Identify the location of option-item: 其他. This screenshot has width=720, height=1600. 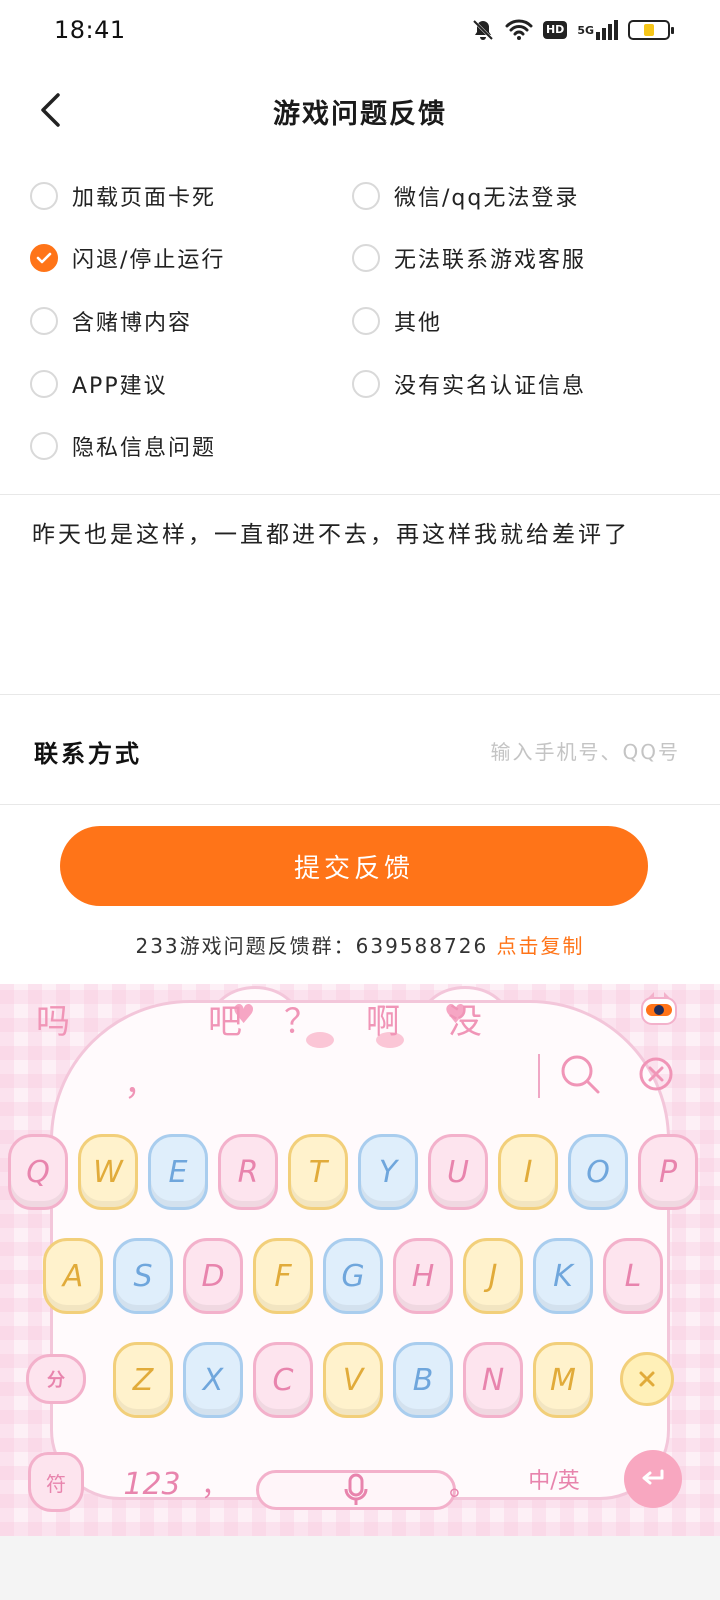
(397, 321).